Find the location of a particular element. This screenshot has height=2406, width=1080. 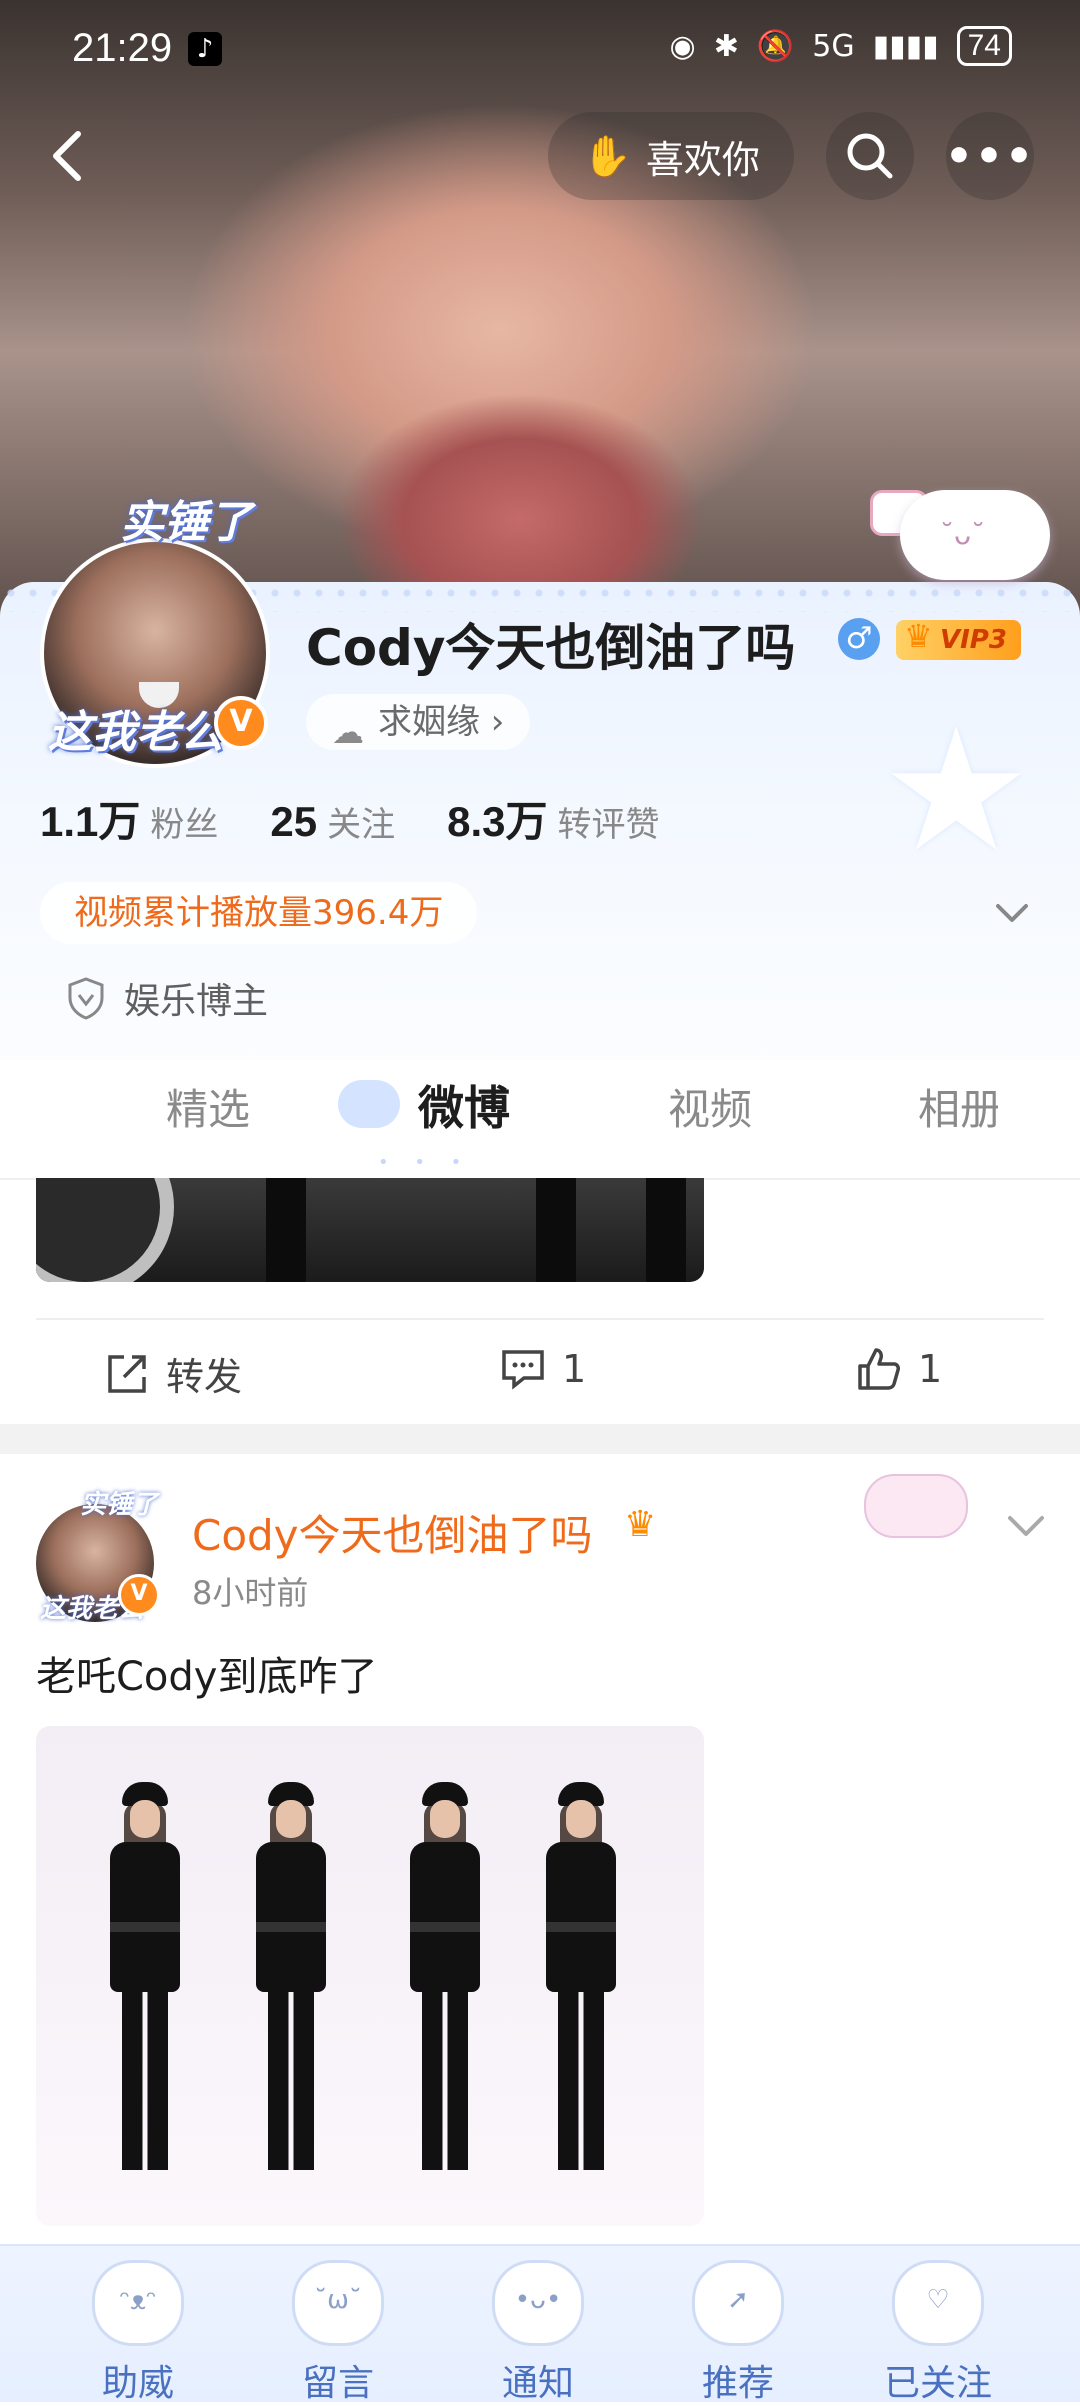

bluetooth-icon: ✱ is located at coordinates (726, 46).